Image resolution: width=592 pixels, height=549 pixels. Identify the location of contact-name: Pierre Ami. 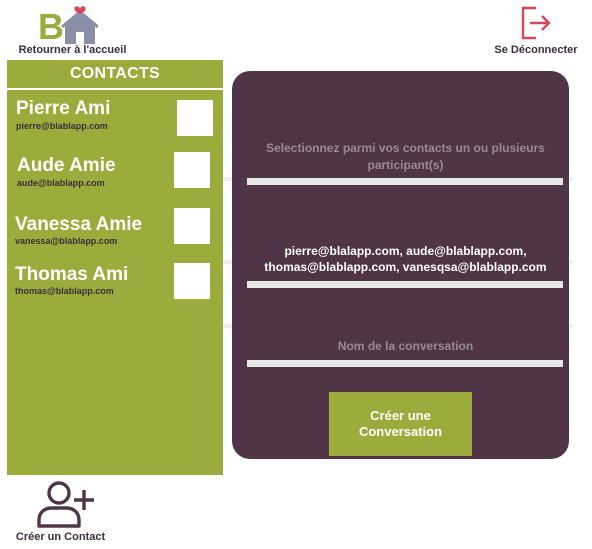
(63, 108).